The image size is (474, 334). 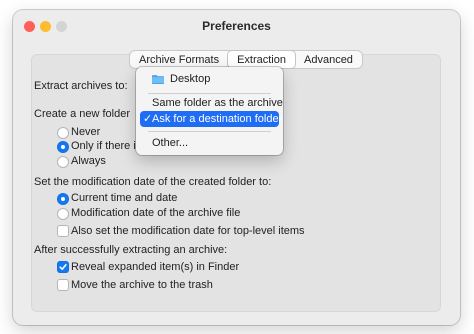 What do you see at coordinates (82, 114) in the screenshot?
I see `create-folder-label: Create a new folder` at bounding box center [82, 114].